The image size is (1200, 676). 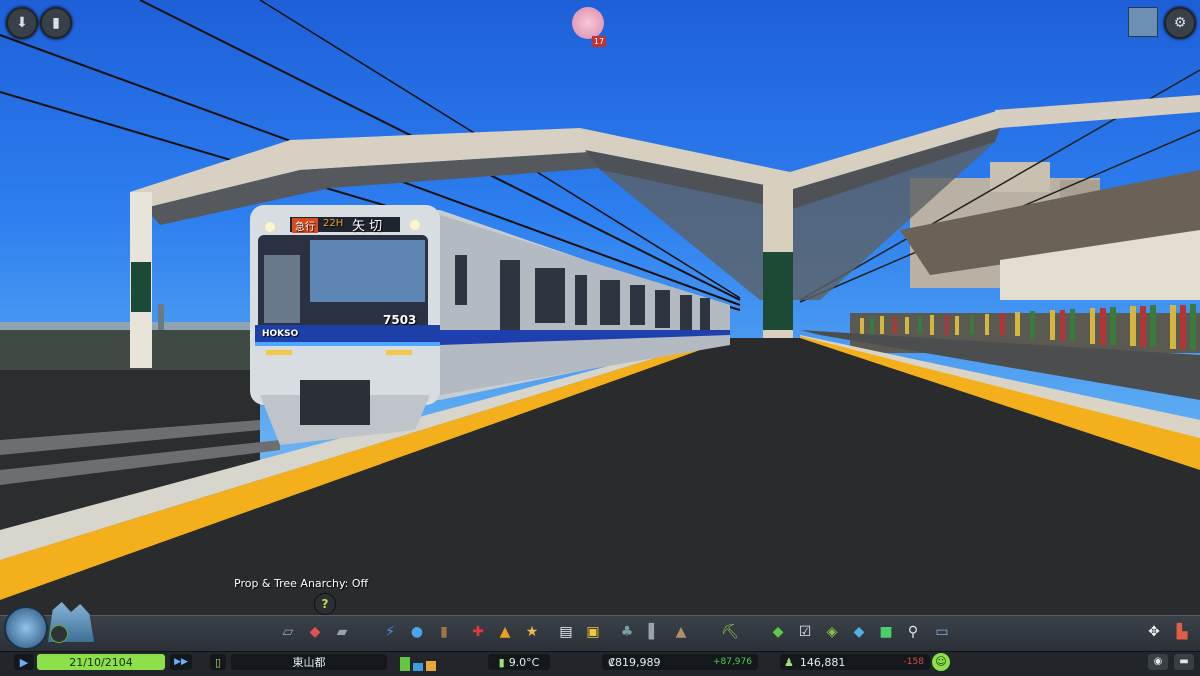 What do you see at coordinates (26, 628) in the screenshot?
I see `city-globe-icon` at bounding box center [26, 628].